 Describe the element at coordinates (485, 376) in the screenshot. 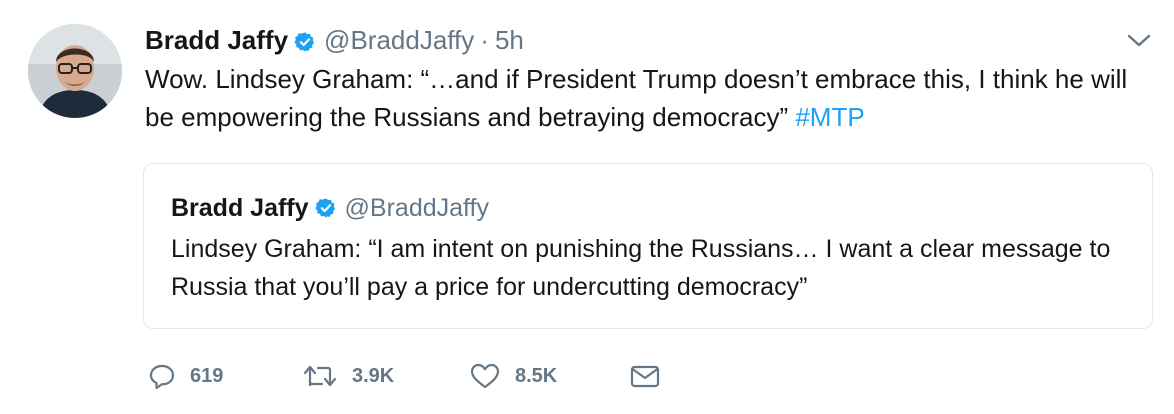

I see `heart-icon` at that location.